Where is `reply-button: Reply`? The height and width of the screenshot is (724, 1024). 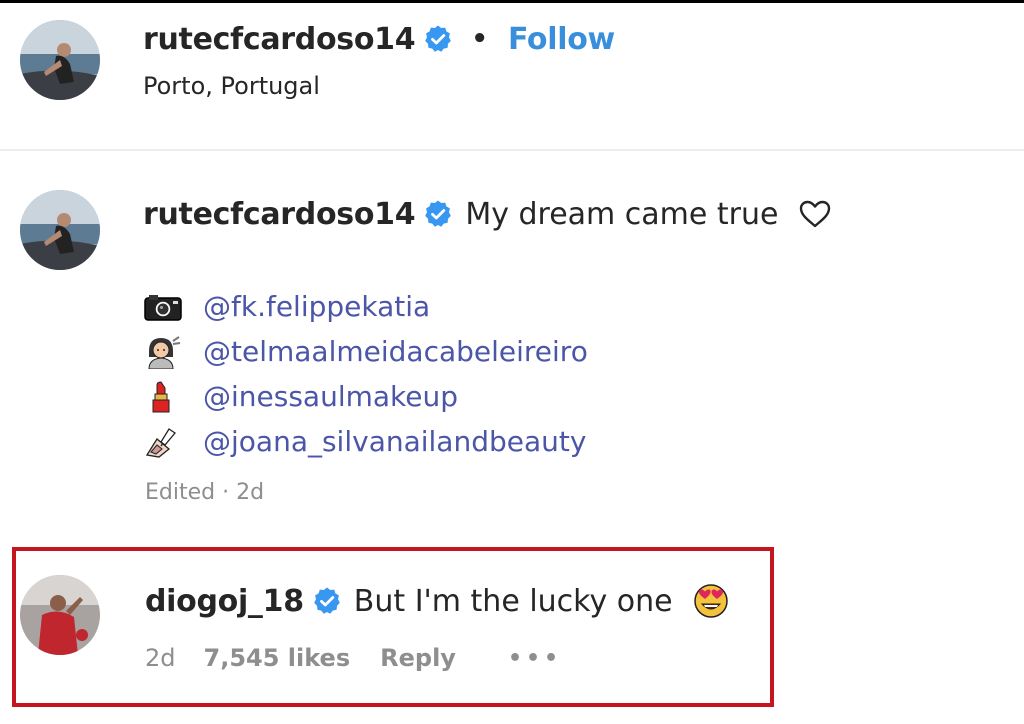
reply-button: Reply is located at coordinates (418, 658).